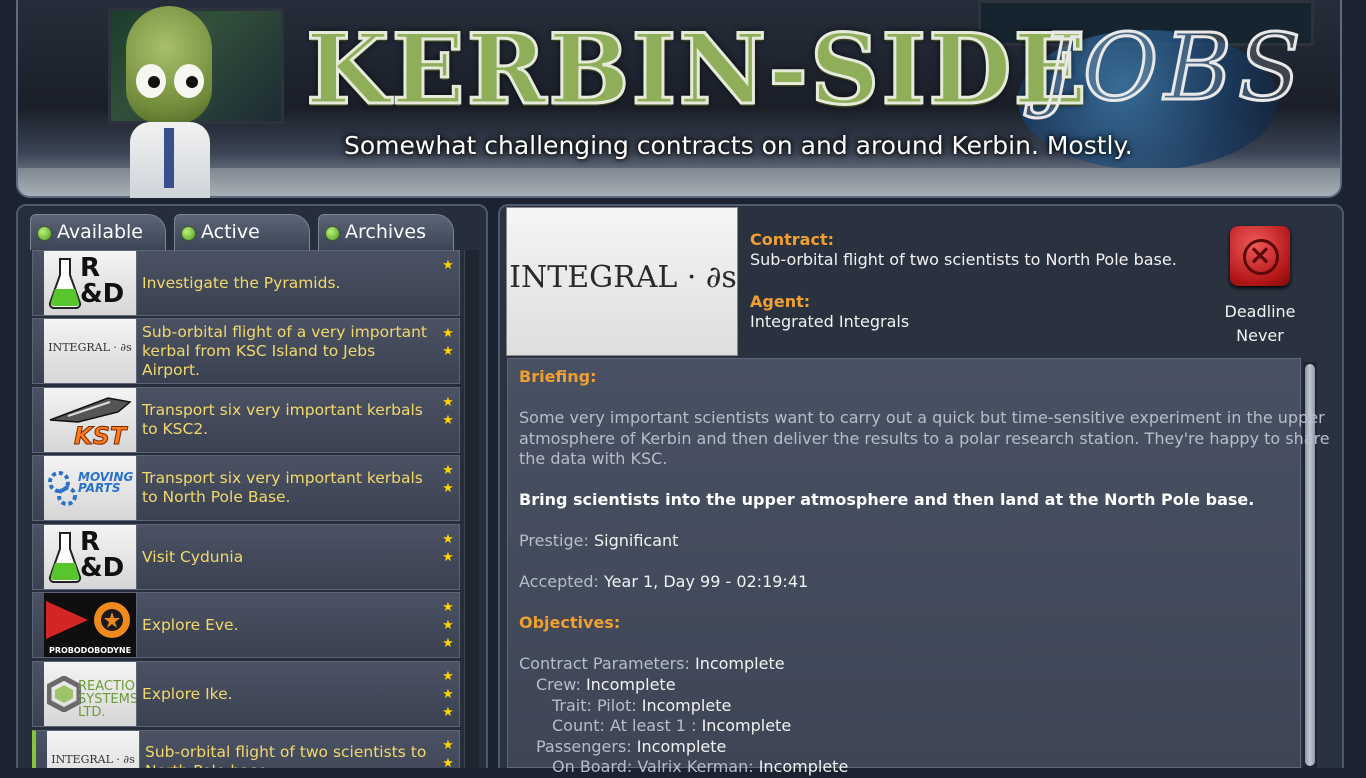 This screenshot has height=778, width=1366. I want to click on accepted-row: Accepted: Year 1, Day 99 - 02:19:41, so click(663, 582).